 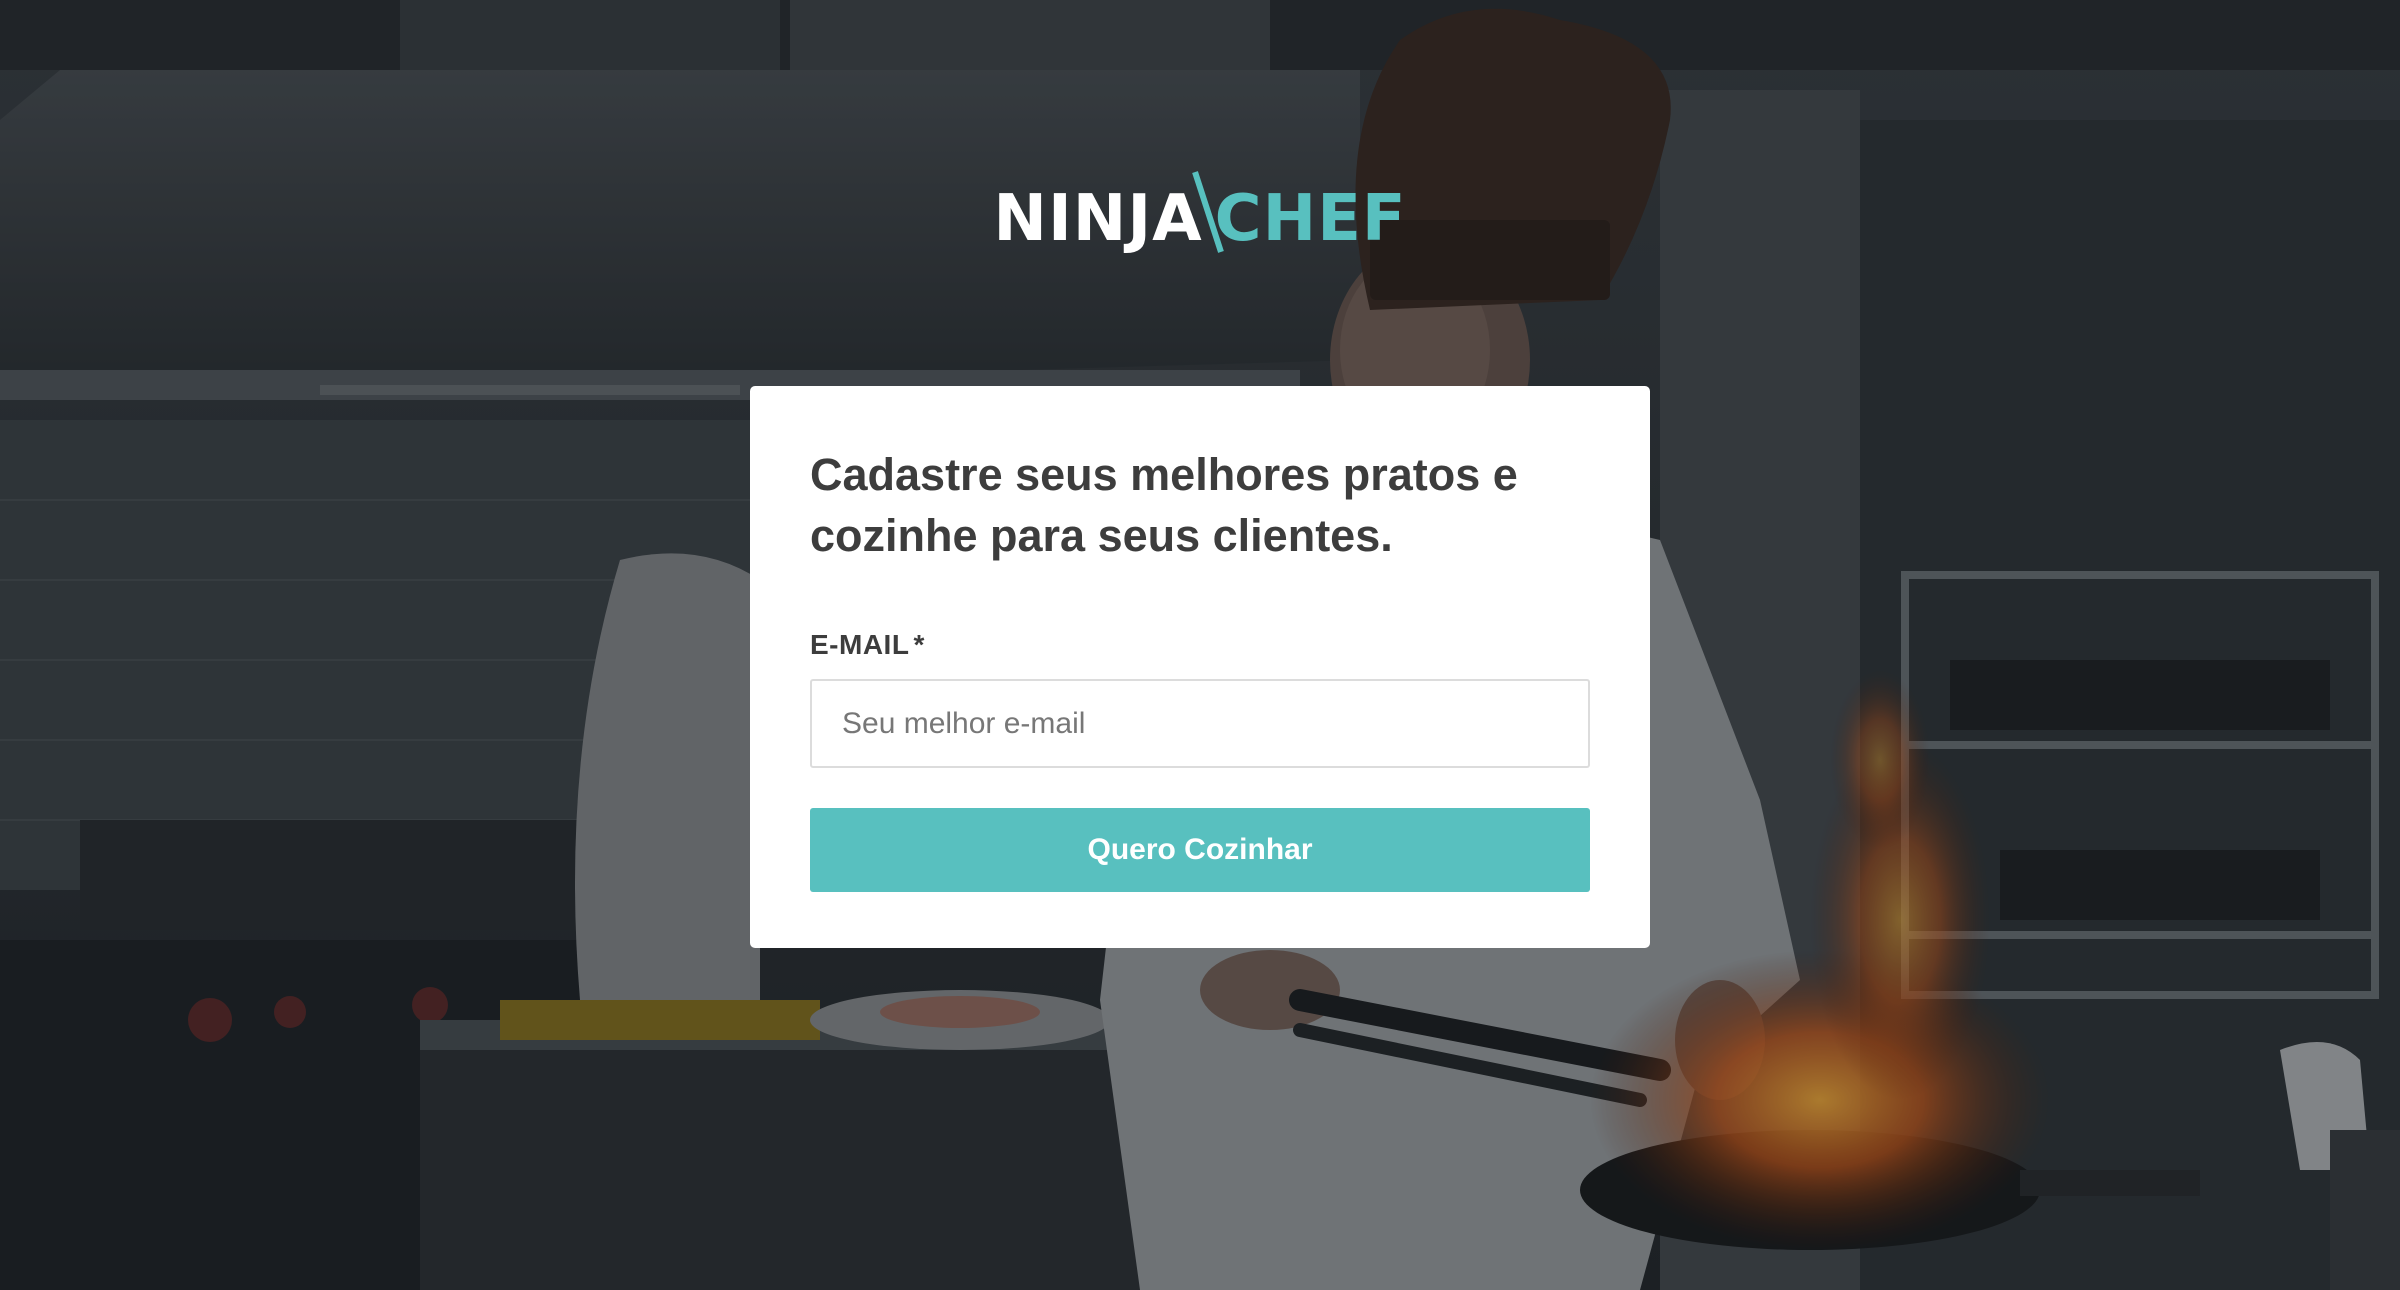 I want to click on email-field-label: E-MAIL *, so click(x=1200, y=645).